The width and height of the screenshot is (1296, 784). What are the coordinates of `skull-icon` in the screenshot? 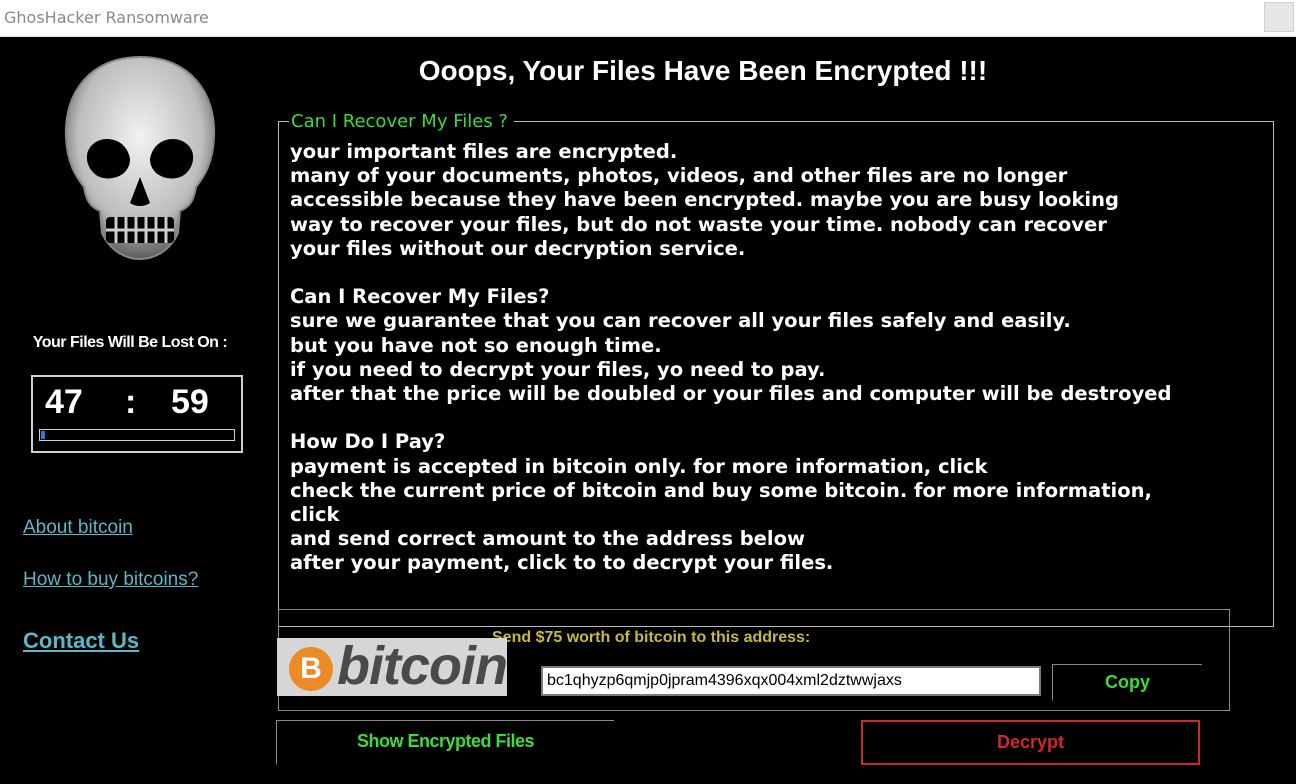 It's located at (140, 157).